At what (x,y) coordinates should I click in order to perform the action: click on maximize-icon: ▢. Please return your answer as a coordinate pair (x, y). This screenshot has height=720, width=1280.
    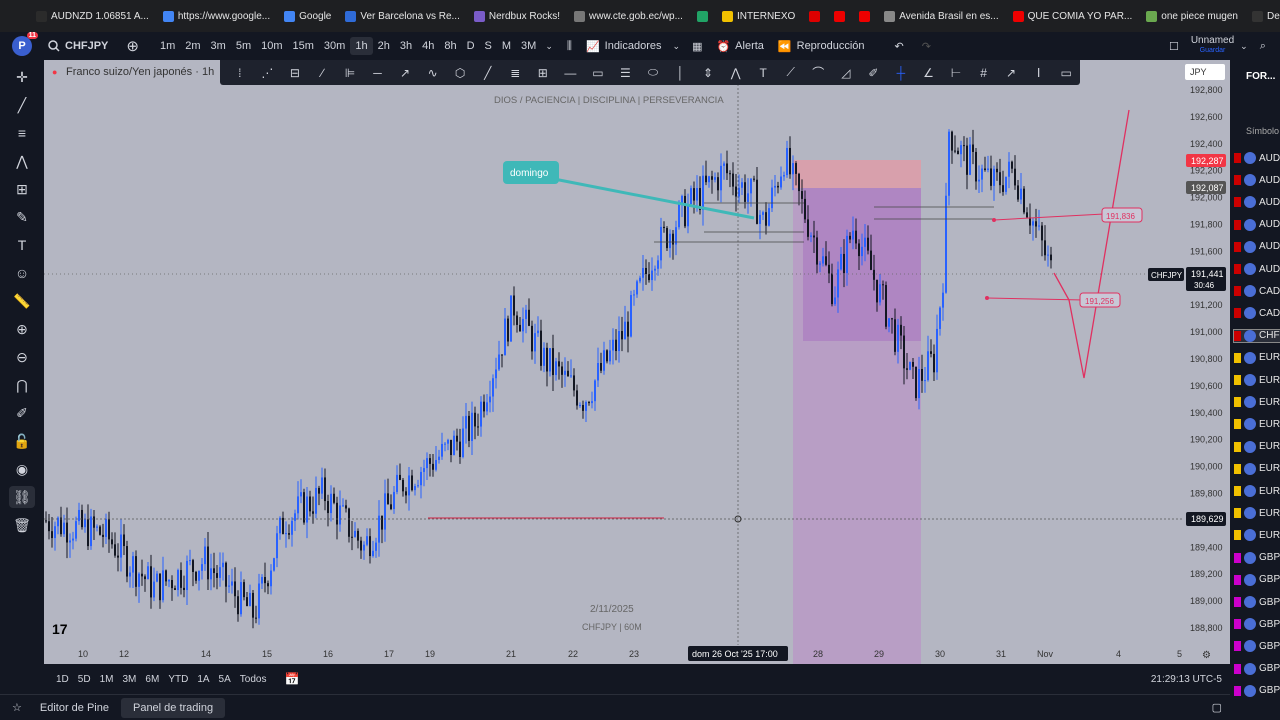
    Looking at the image, I should click on (1217, 707).